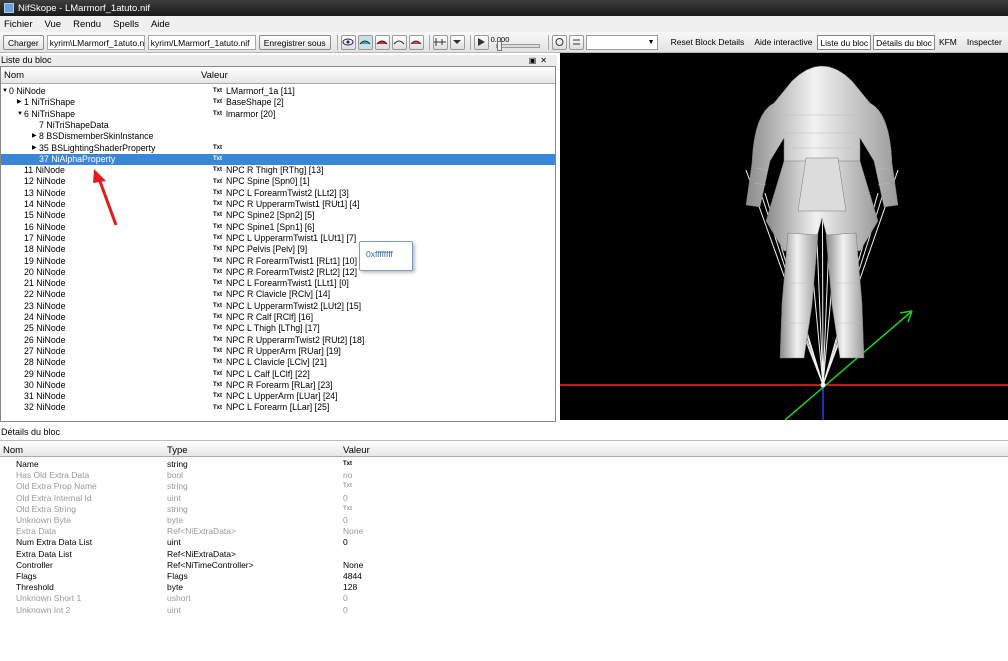  What do you see at coordinates (13, 450) in the screenshot?
I see `details-header-name: Nom` at bounding box center [13, 450].